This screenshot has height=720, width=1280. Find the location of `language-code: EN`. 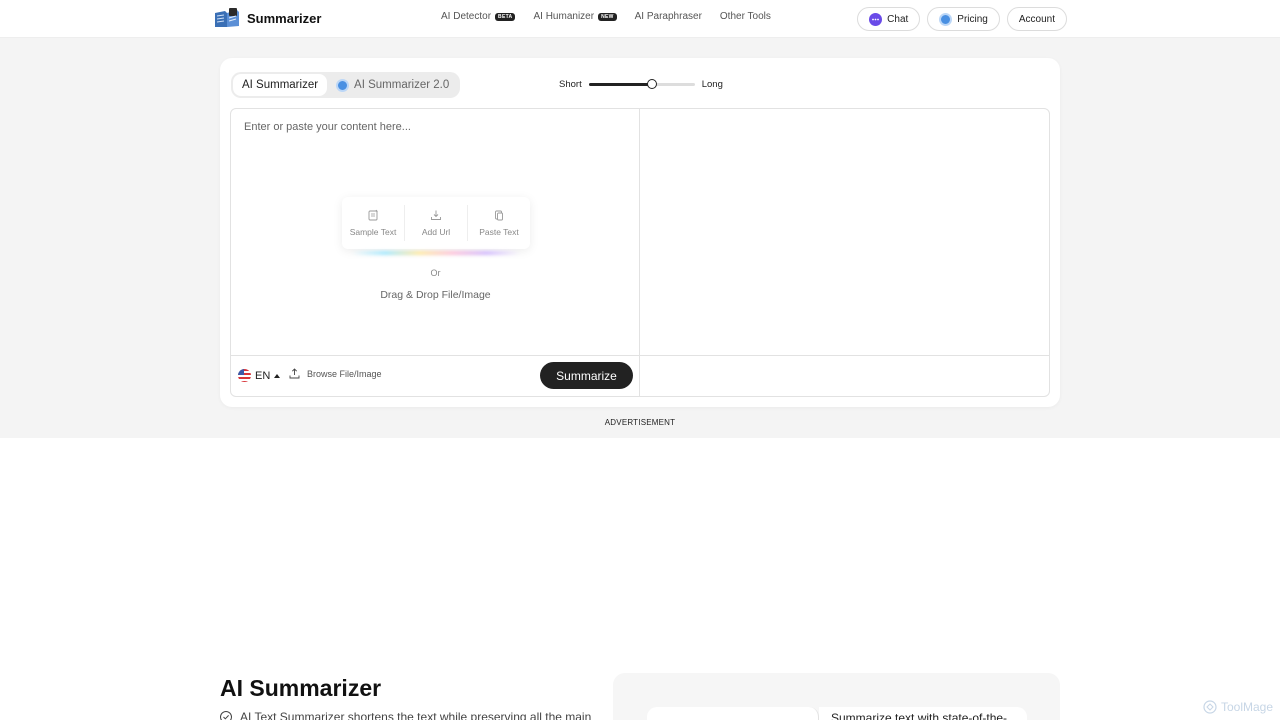

language-code: EN is located at coordinates (263, 375).